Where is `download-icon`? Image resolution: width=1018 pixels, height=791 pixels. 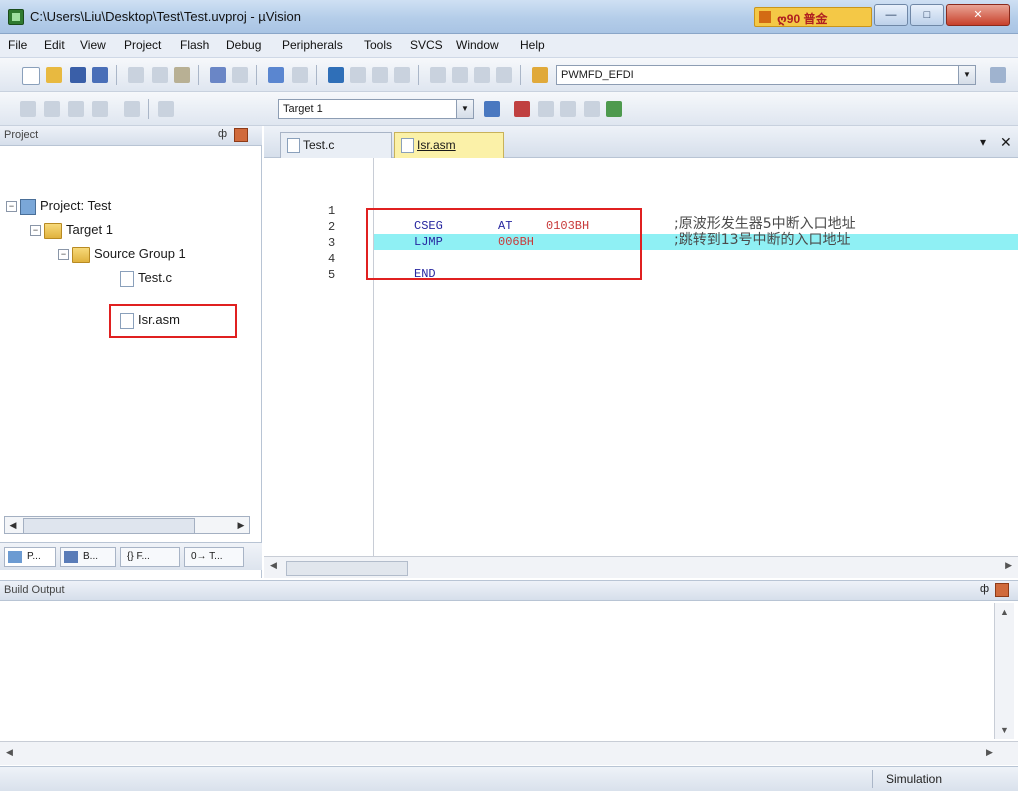 download-icon is located at coordinates (166, 109).